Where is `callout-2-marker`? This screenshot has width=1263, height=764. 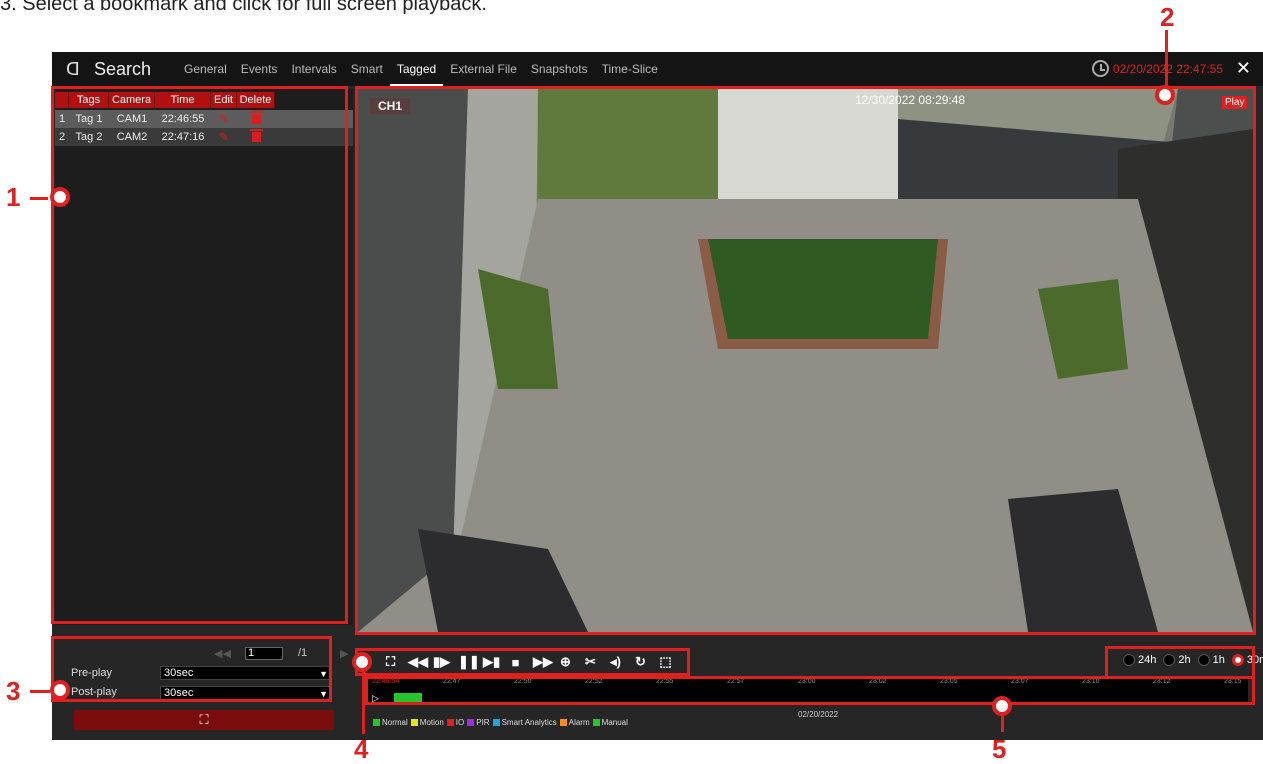
callout-2-marker is located at coordinates (1165, 95).